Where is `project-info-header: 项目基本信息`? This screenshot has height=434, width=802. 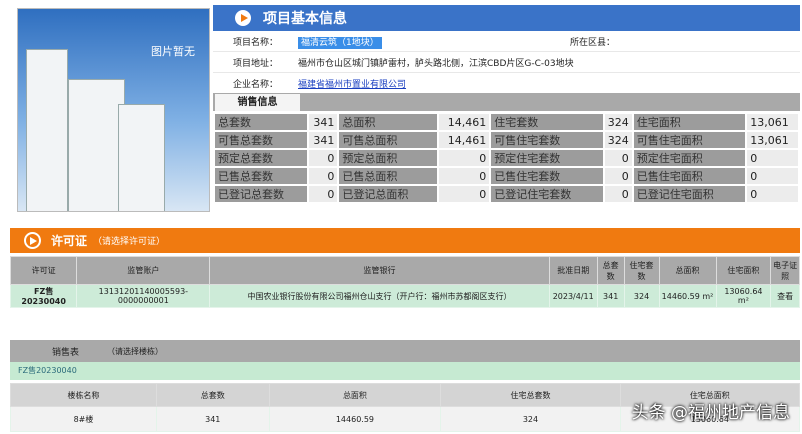 project-info-header: 项目基本信息 is located at coordinates (506, 18).